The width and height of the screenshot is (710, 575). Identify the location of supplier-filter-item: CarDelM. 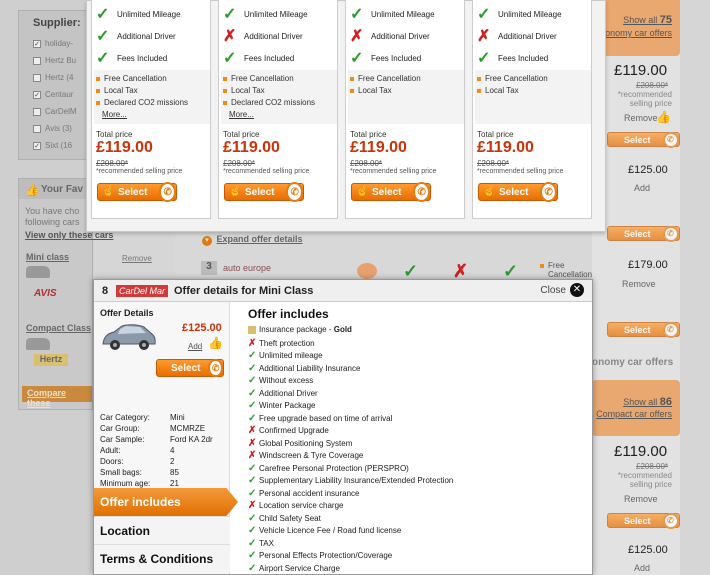
(55, 111).